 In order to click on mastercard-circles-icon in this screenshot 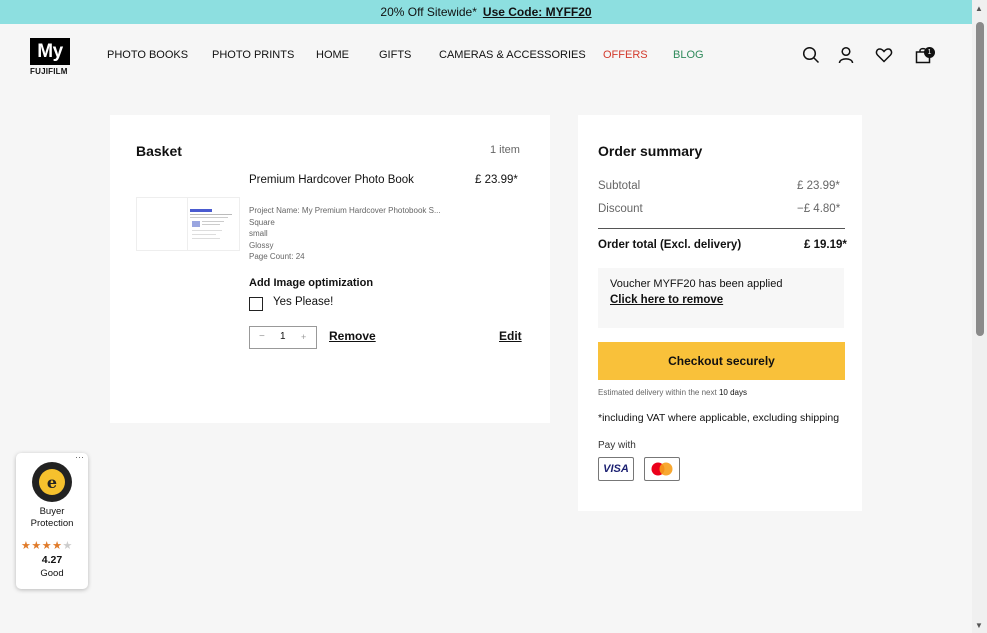, I will do `click(662, 469)`.